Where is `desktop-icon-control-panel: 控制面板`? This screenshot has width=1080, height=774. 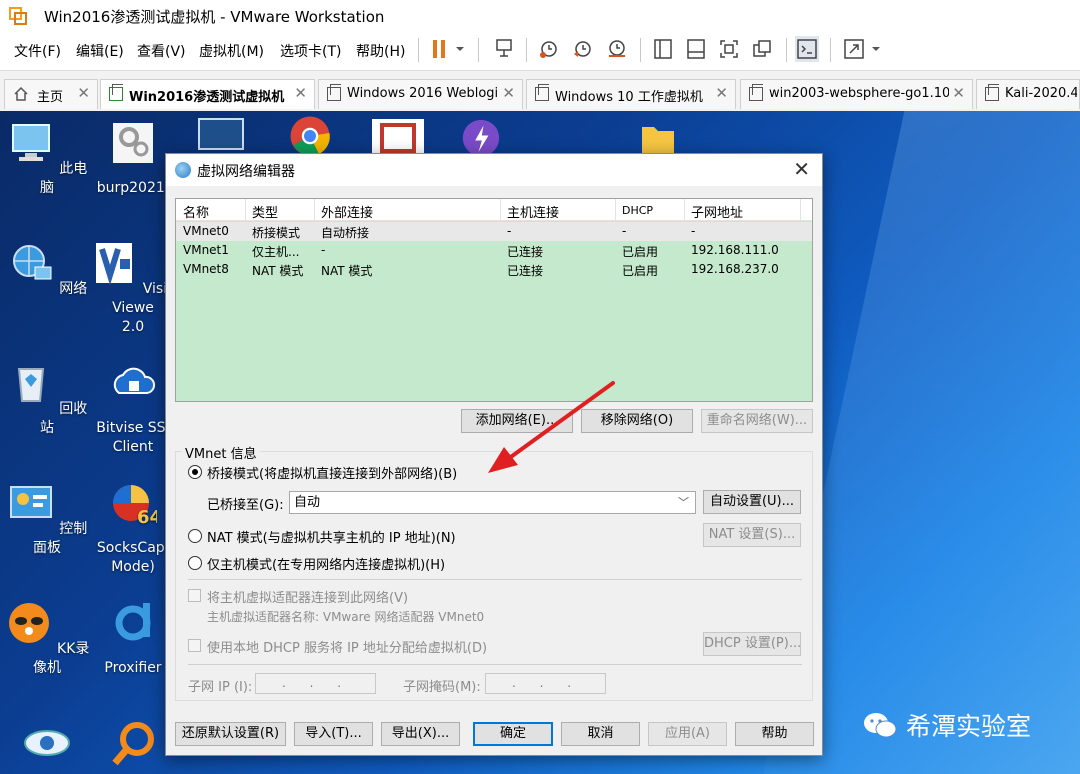 desktop-icon-control-panel: 控制面板 is located at coordinates (47, 518).